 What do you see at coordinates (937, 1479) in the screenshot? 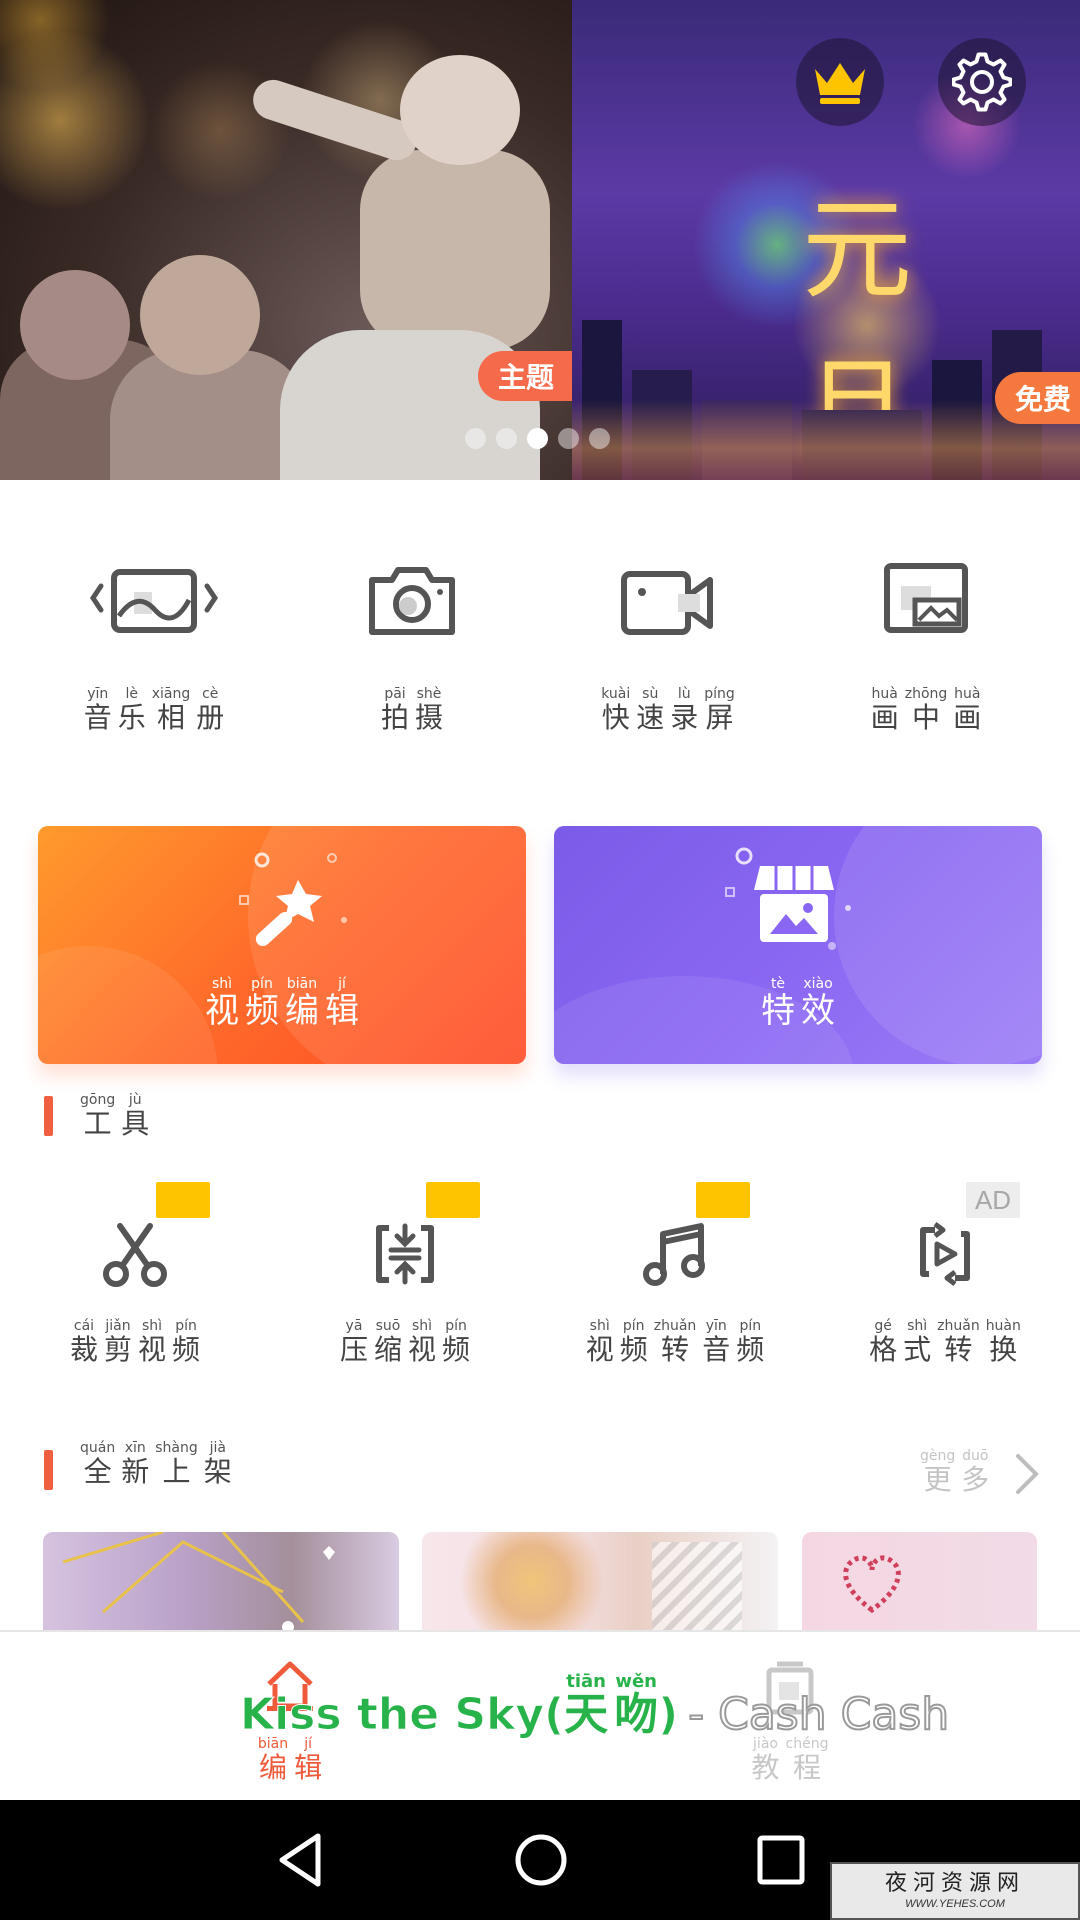
I see `hanzi-text: 更` at bounding box center [937, 1479].